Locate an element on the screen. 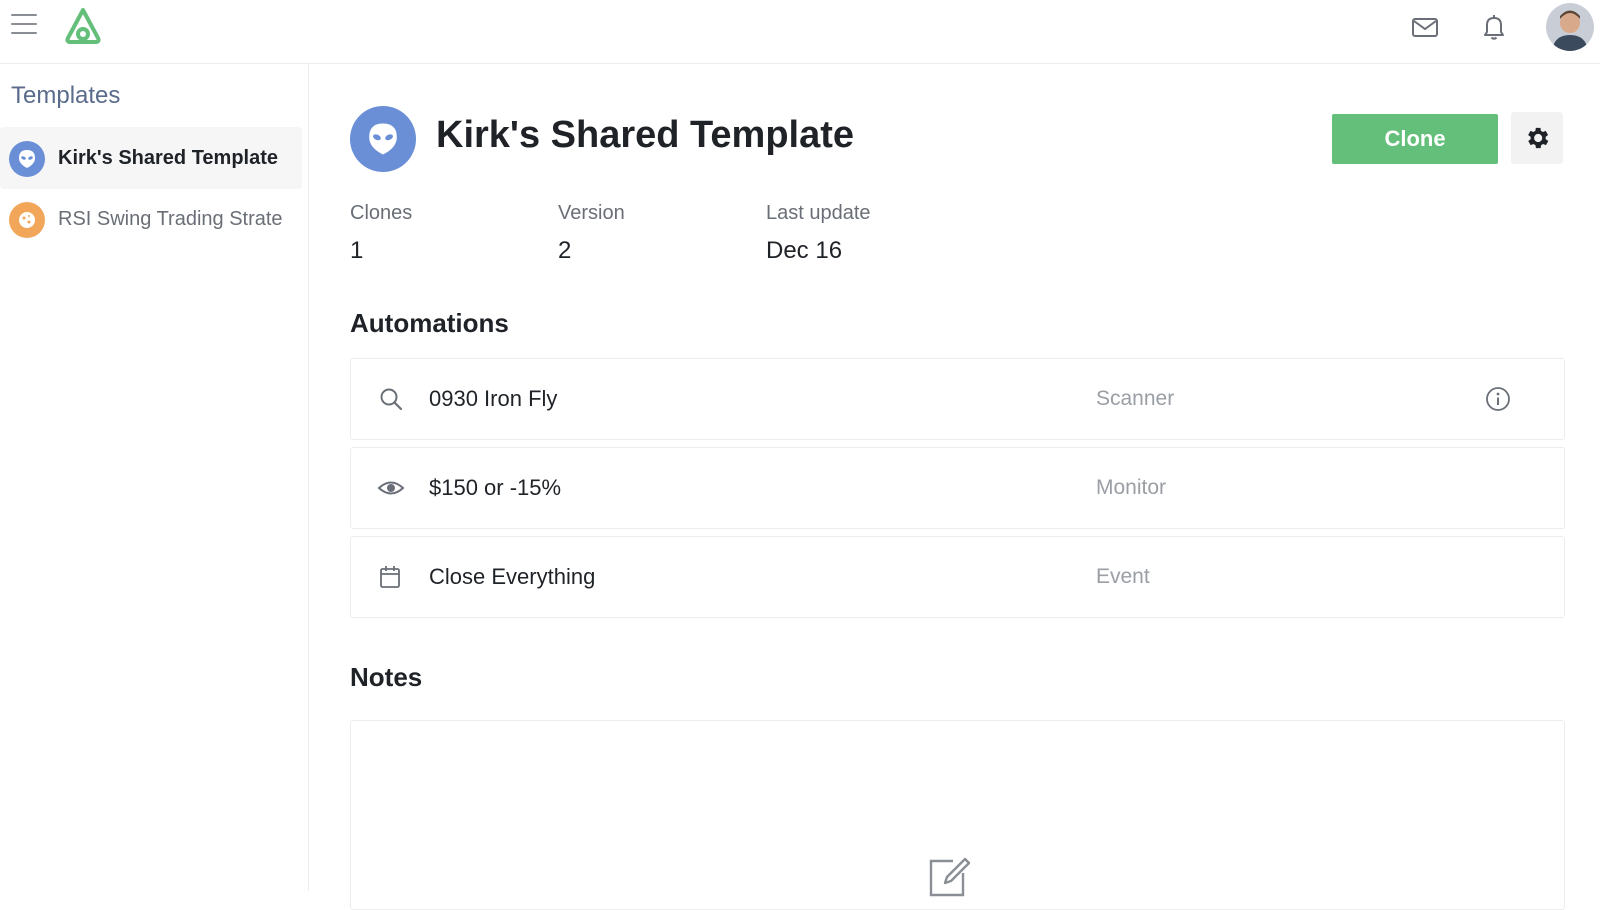  automation-type: Monitor is located at coordinates (1131, 487).